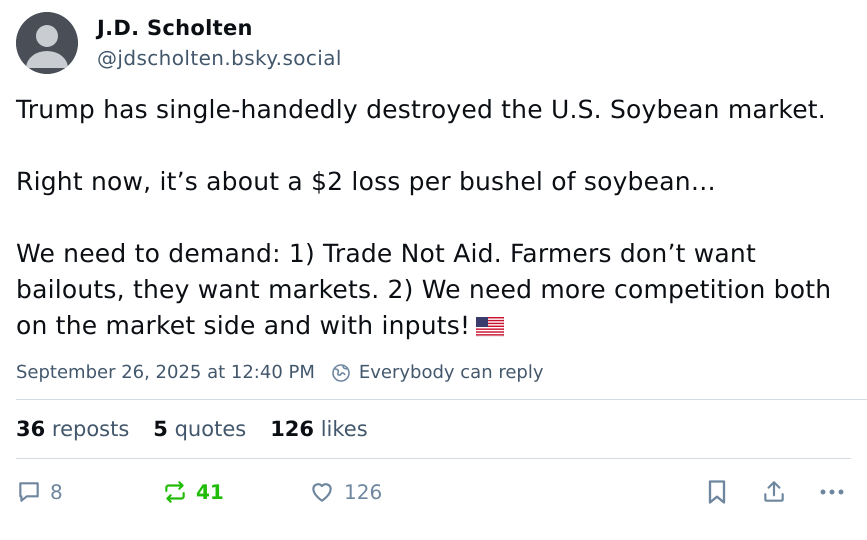 The height and width of the screenshot is (540, 867). What do you see at coordinates (490, 327) in the screenshot?
I see `us-flag-icon` at bounding box center [490, 327].